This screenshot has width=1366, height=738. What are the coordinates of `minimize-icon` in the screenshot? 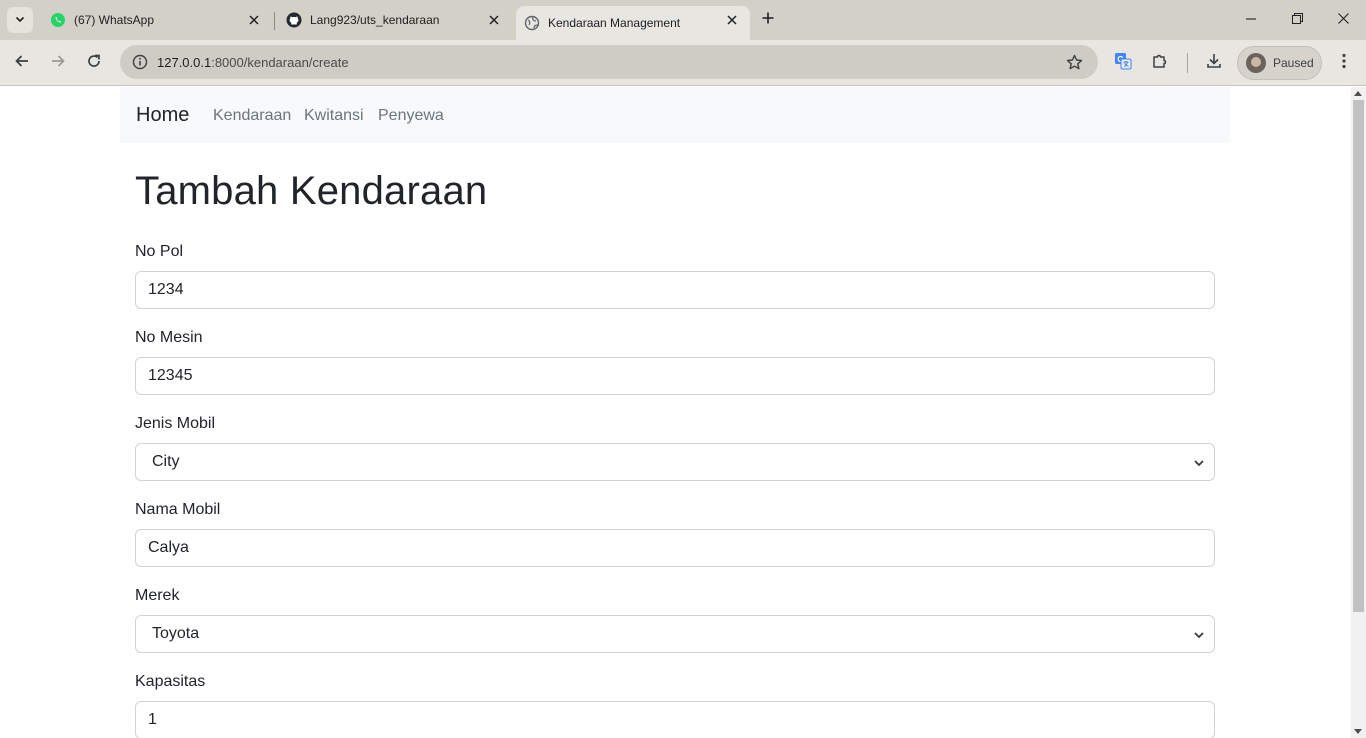 It's located at (1251, 20).